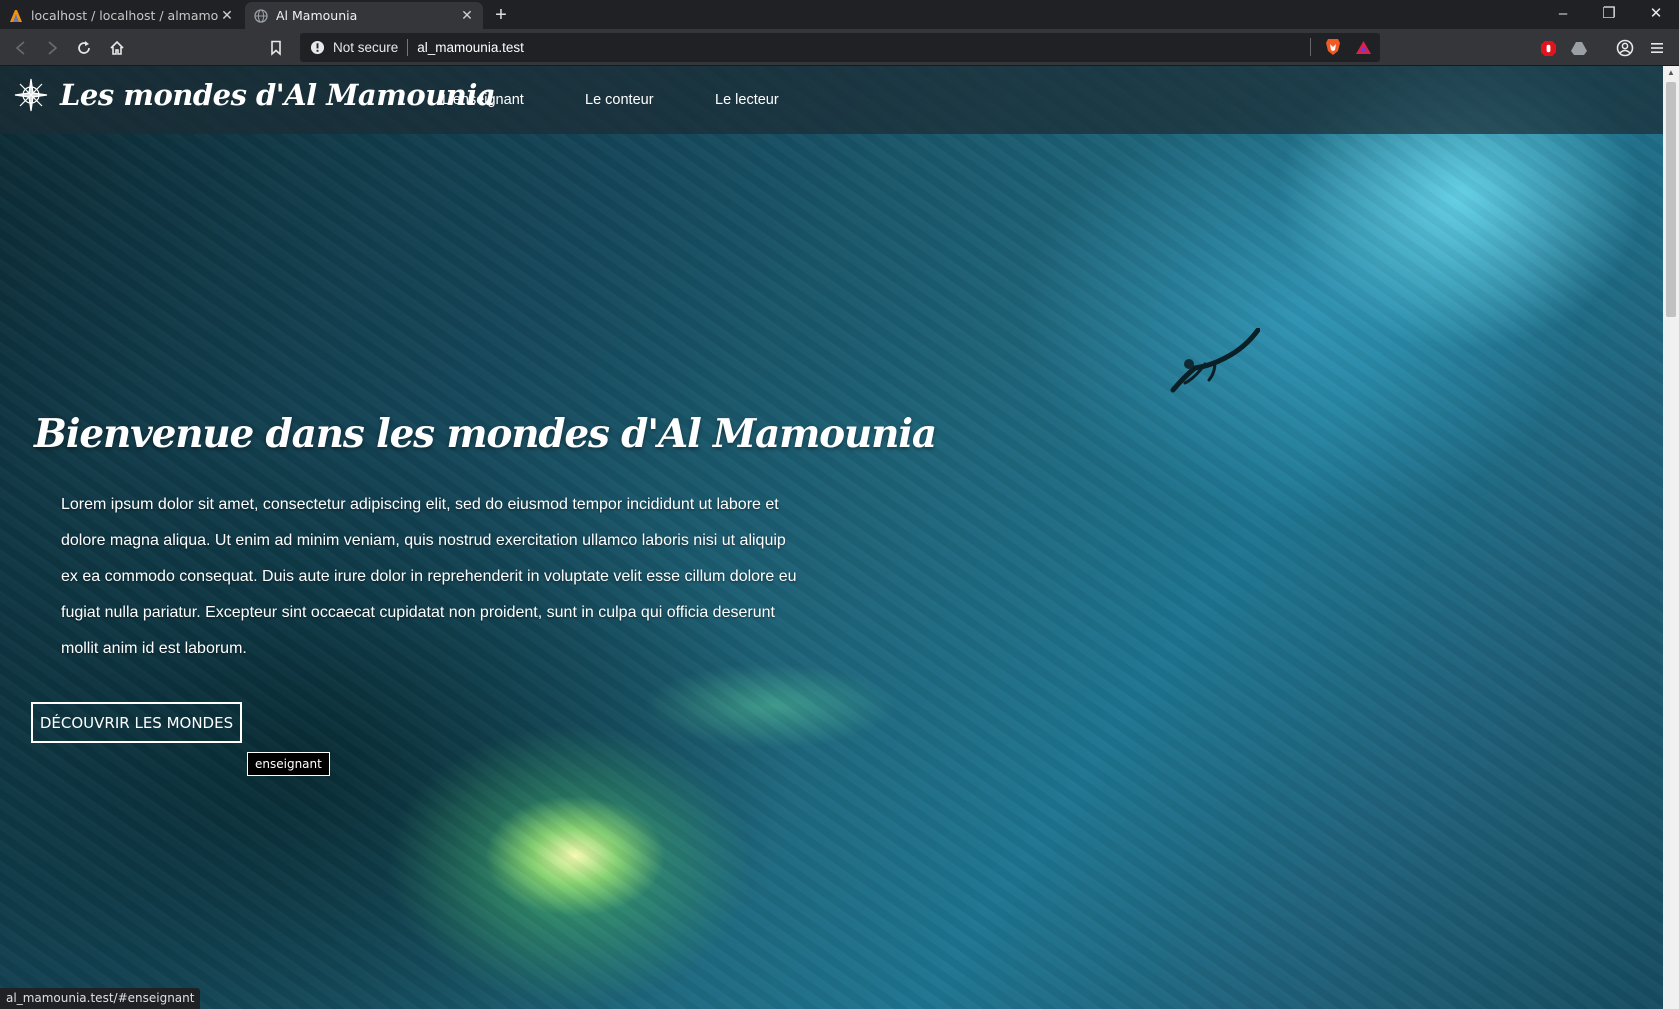 Image resolution: width=1679 pixels, height=1009 pixels. Describe the element at coordinates (100, 998) in the screenshot. I see `link-status-bar: al_mamounia.test/#enseignant` at that location.